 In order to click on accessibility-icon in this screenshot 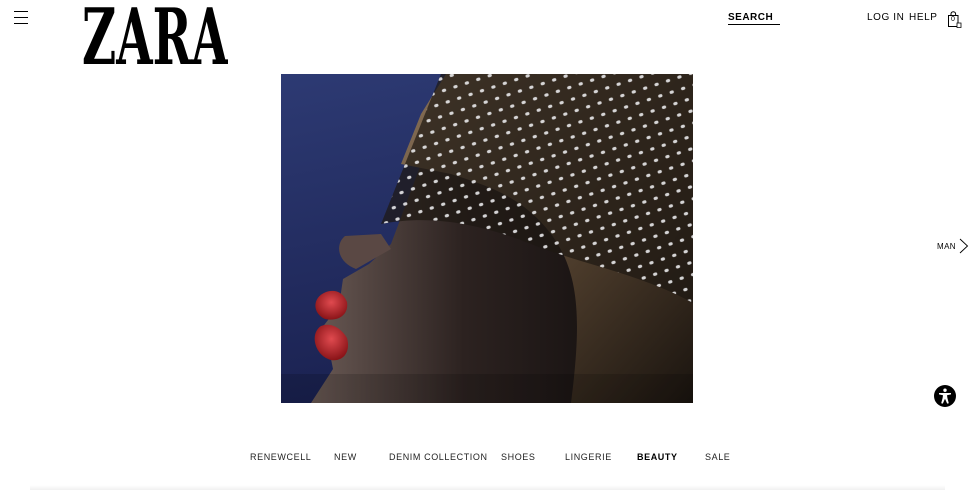, I will do `click(945, 396)`.